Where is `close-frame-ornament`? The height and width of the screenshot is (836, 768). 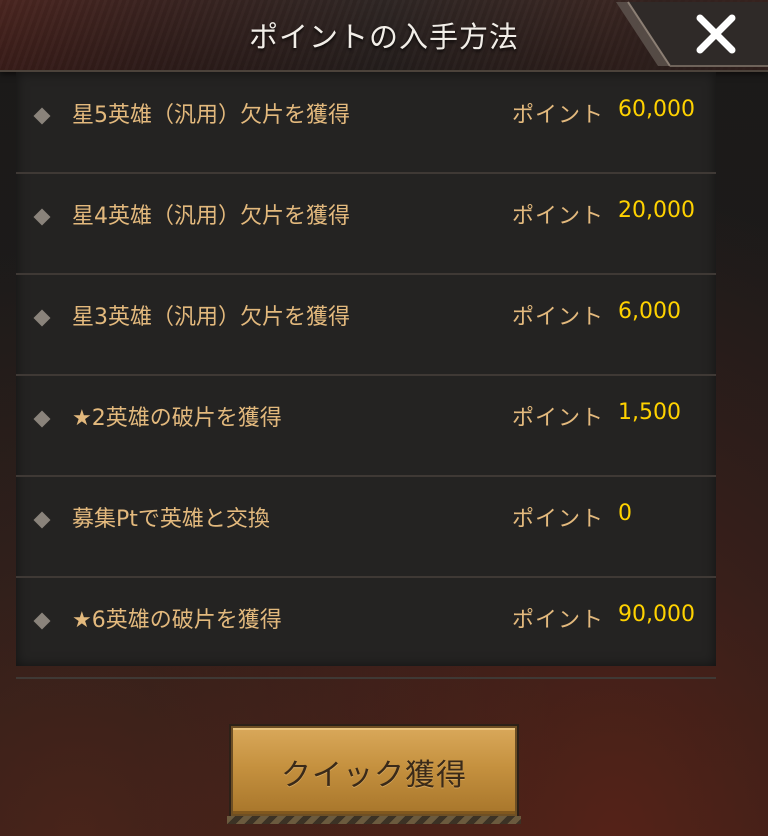 close-frame-ornament is located at coordinates (692, 34).